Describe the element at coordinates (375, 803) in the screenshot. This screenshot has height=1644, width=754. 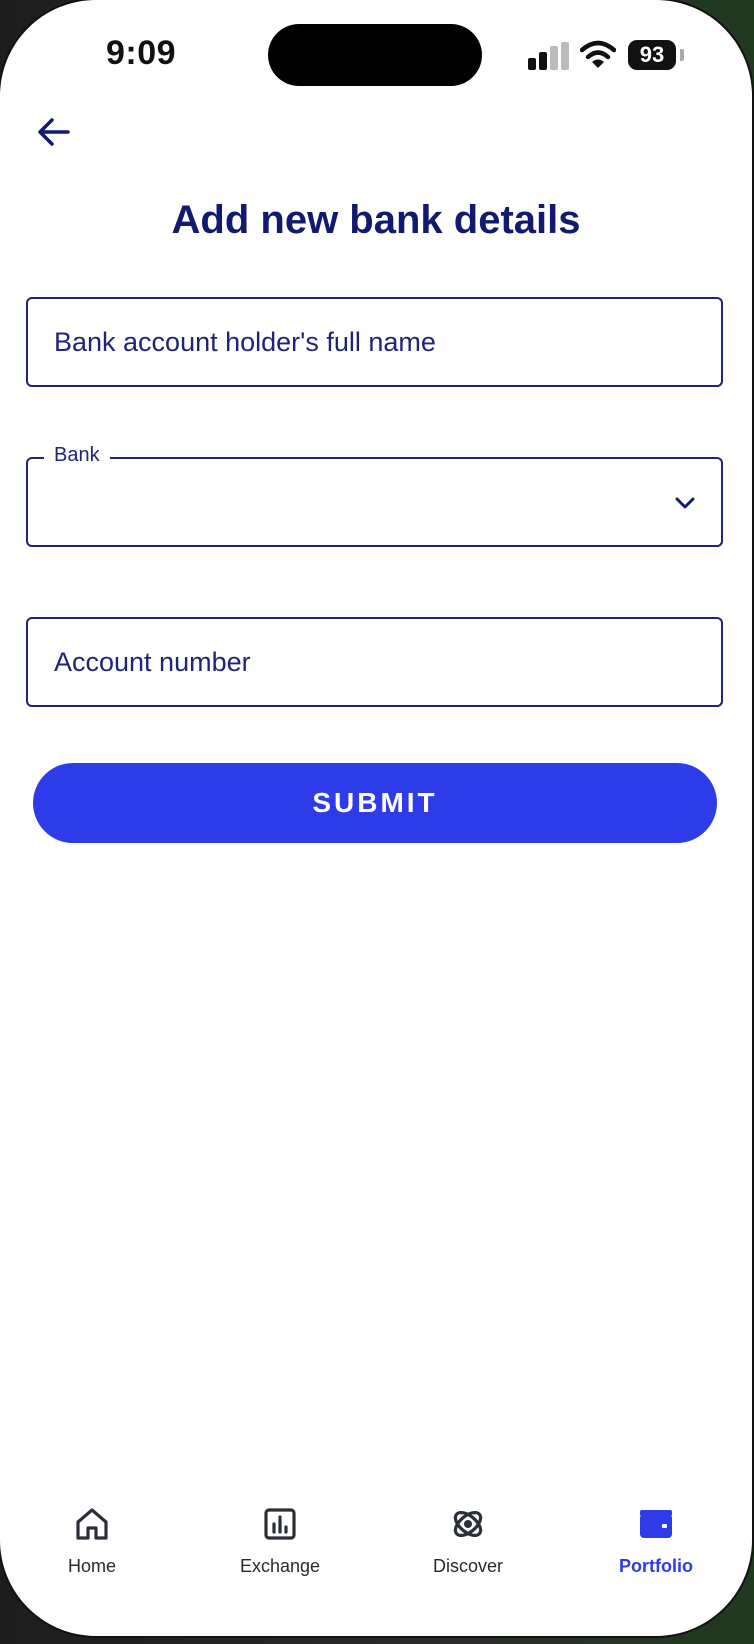
I see `submit-button: SUBMIT` at that location.